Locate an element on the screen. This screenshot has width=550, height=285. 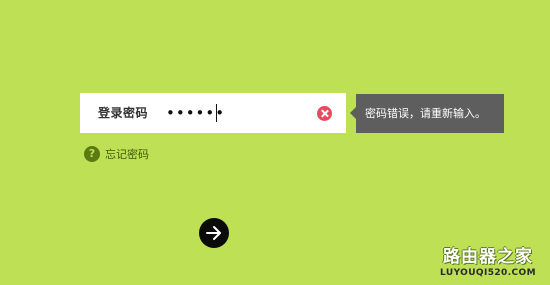
forgot-password-label: 忘记密码 is located at coordinates (127, 154).